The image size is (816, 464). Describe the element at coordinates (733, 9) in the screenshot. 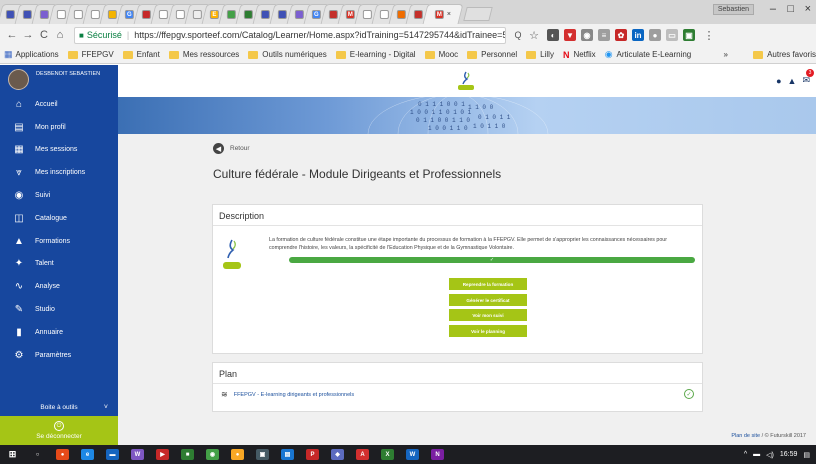

I see `window-user-badge: Sebastien` at that location.